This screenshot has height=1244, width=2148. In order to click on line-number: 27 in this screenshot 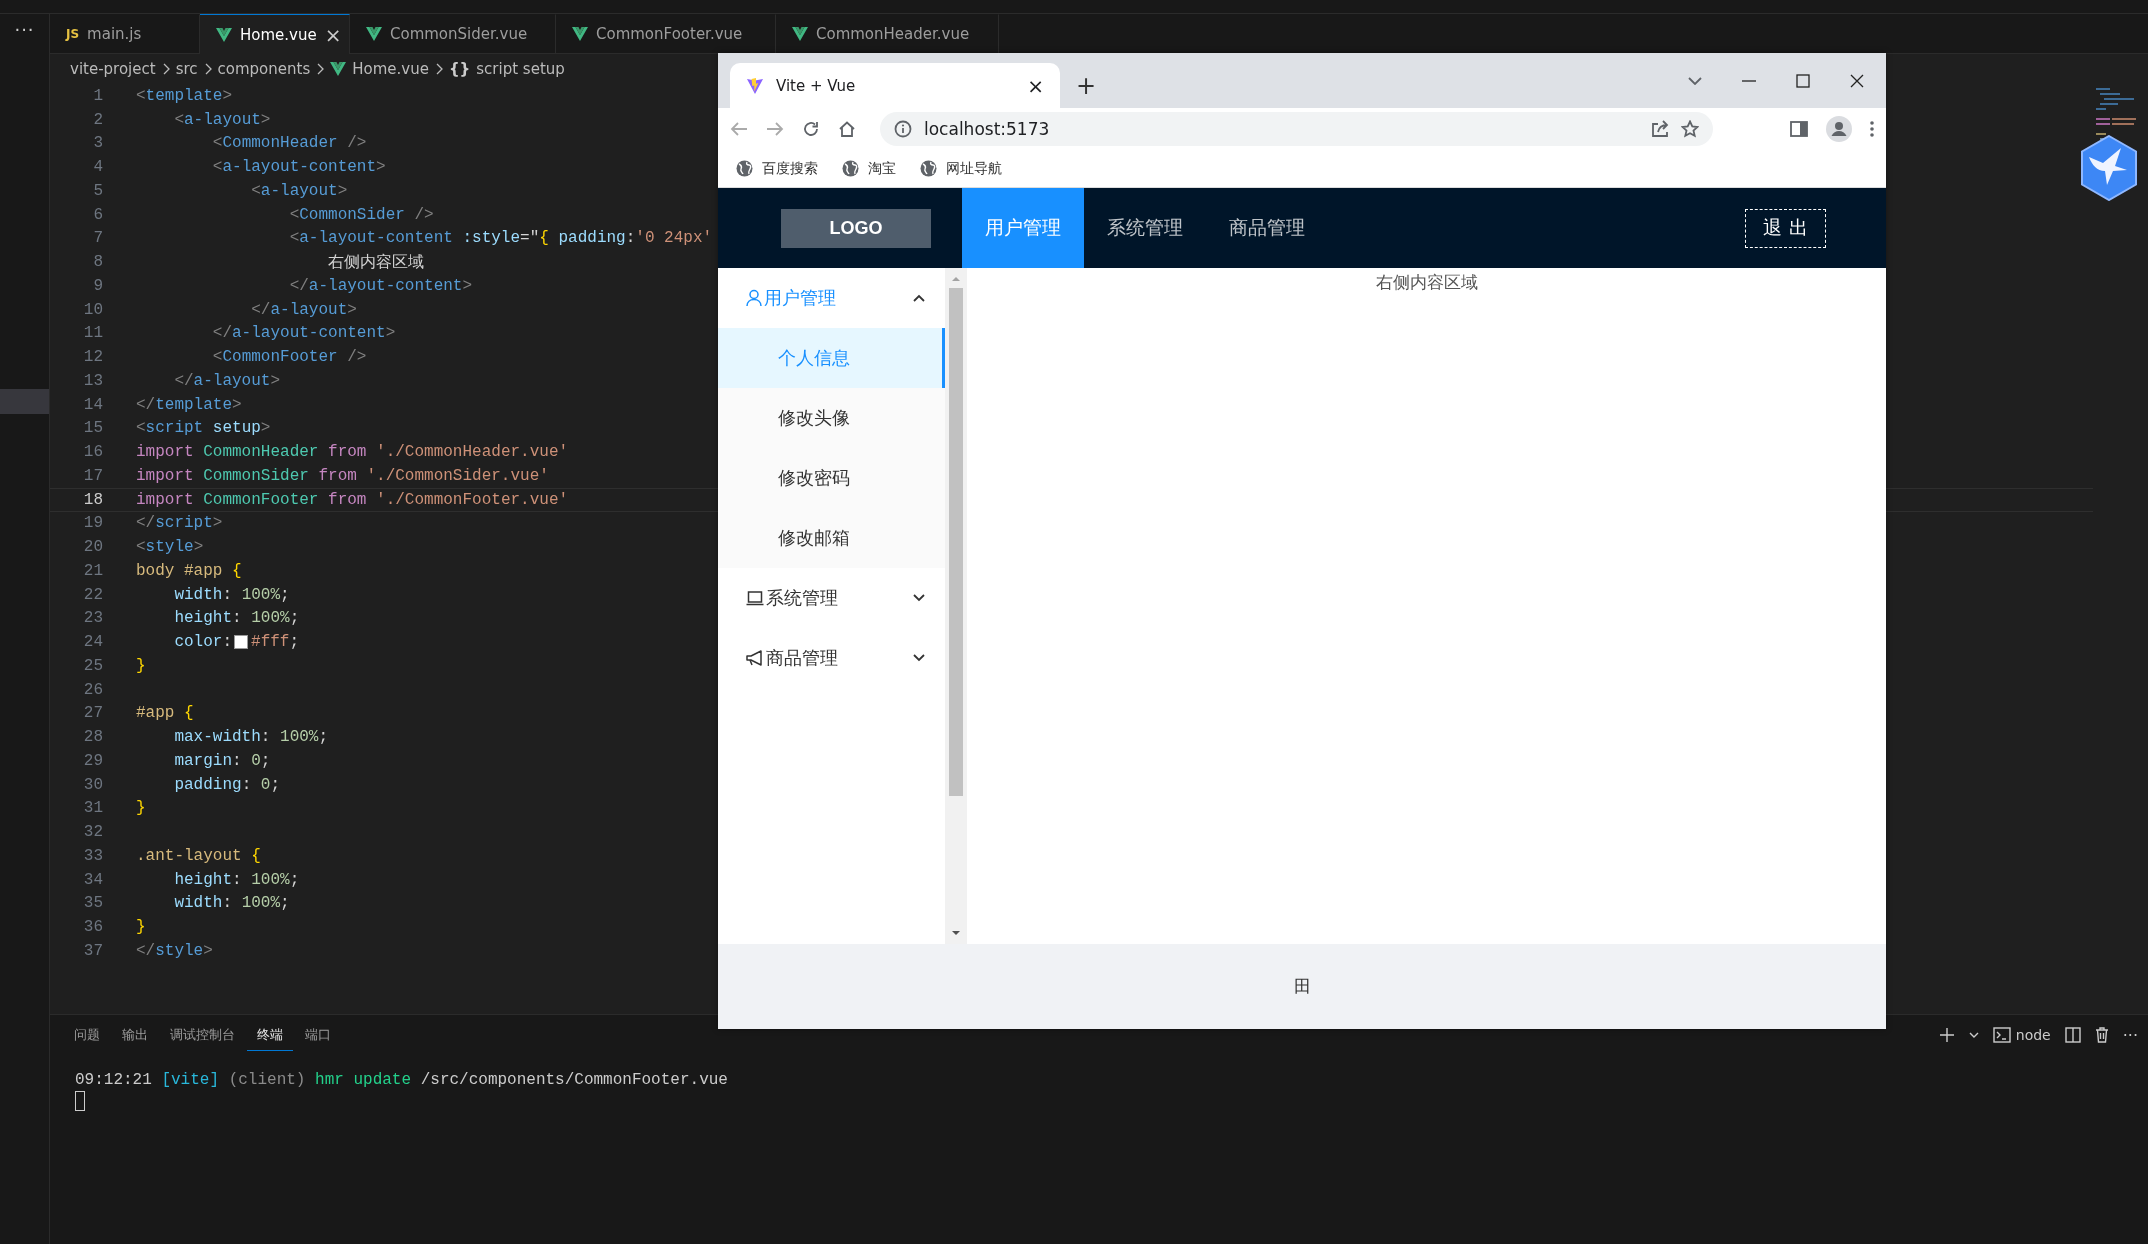, I will do `click(92, 713)`.